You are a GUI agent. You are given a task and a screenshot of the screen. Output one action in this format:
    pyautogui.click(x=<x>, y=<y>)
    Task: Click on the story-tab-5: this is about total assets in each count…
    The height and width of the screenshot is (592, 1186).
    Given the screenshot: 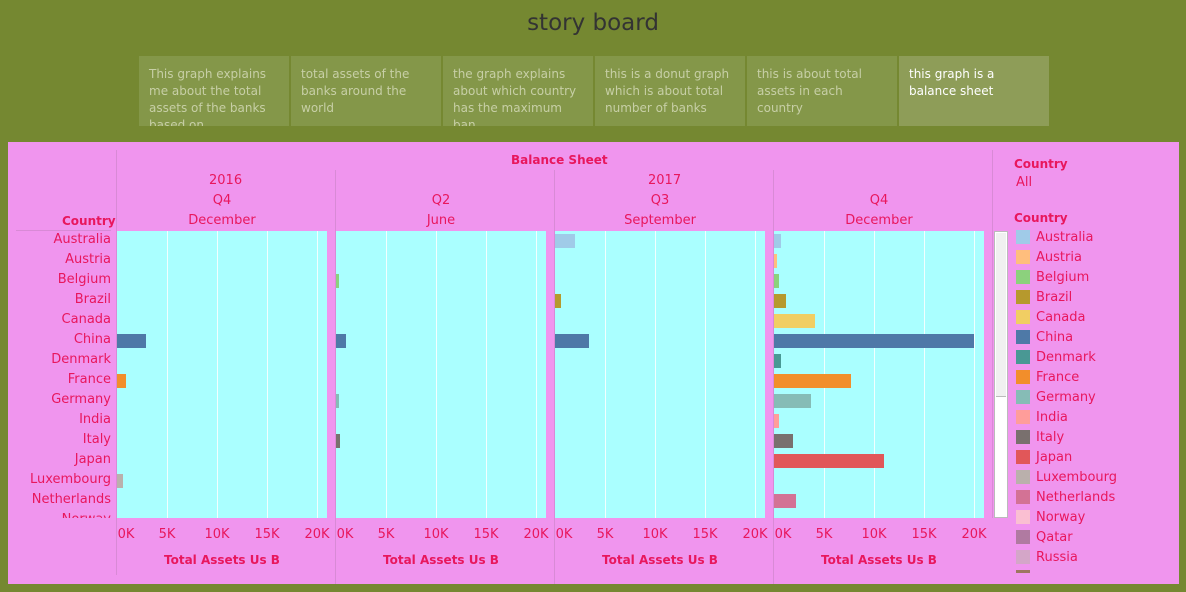 What is the action you would take?
    pyautogui.click(x=822, y=91)
    